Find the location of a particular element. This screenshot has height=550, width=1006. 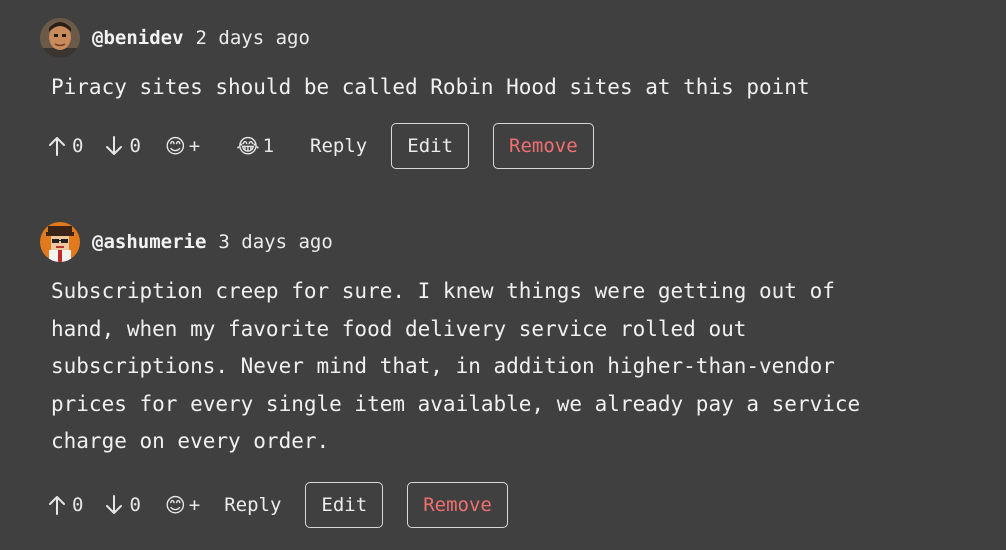

comment-header: @benidev 2 days ago is located at coordinates (510, 38).